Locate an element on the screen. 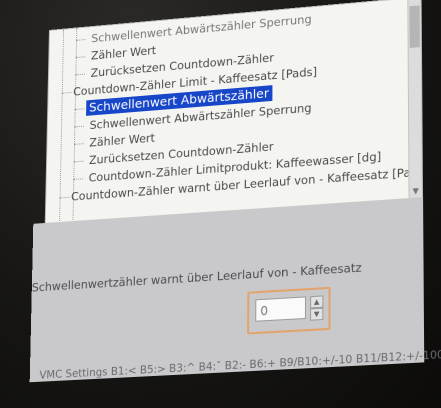  tree-scrollbar: ▼ is located at coordinates (415, 100).